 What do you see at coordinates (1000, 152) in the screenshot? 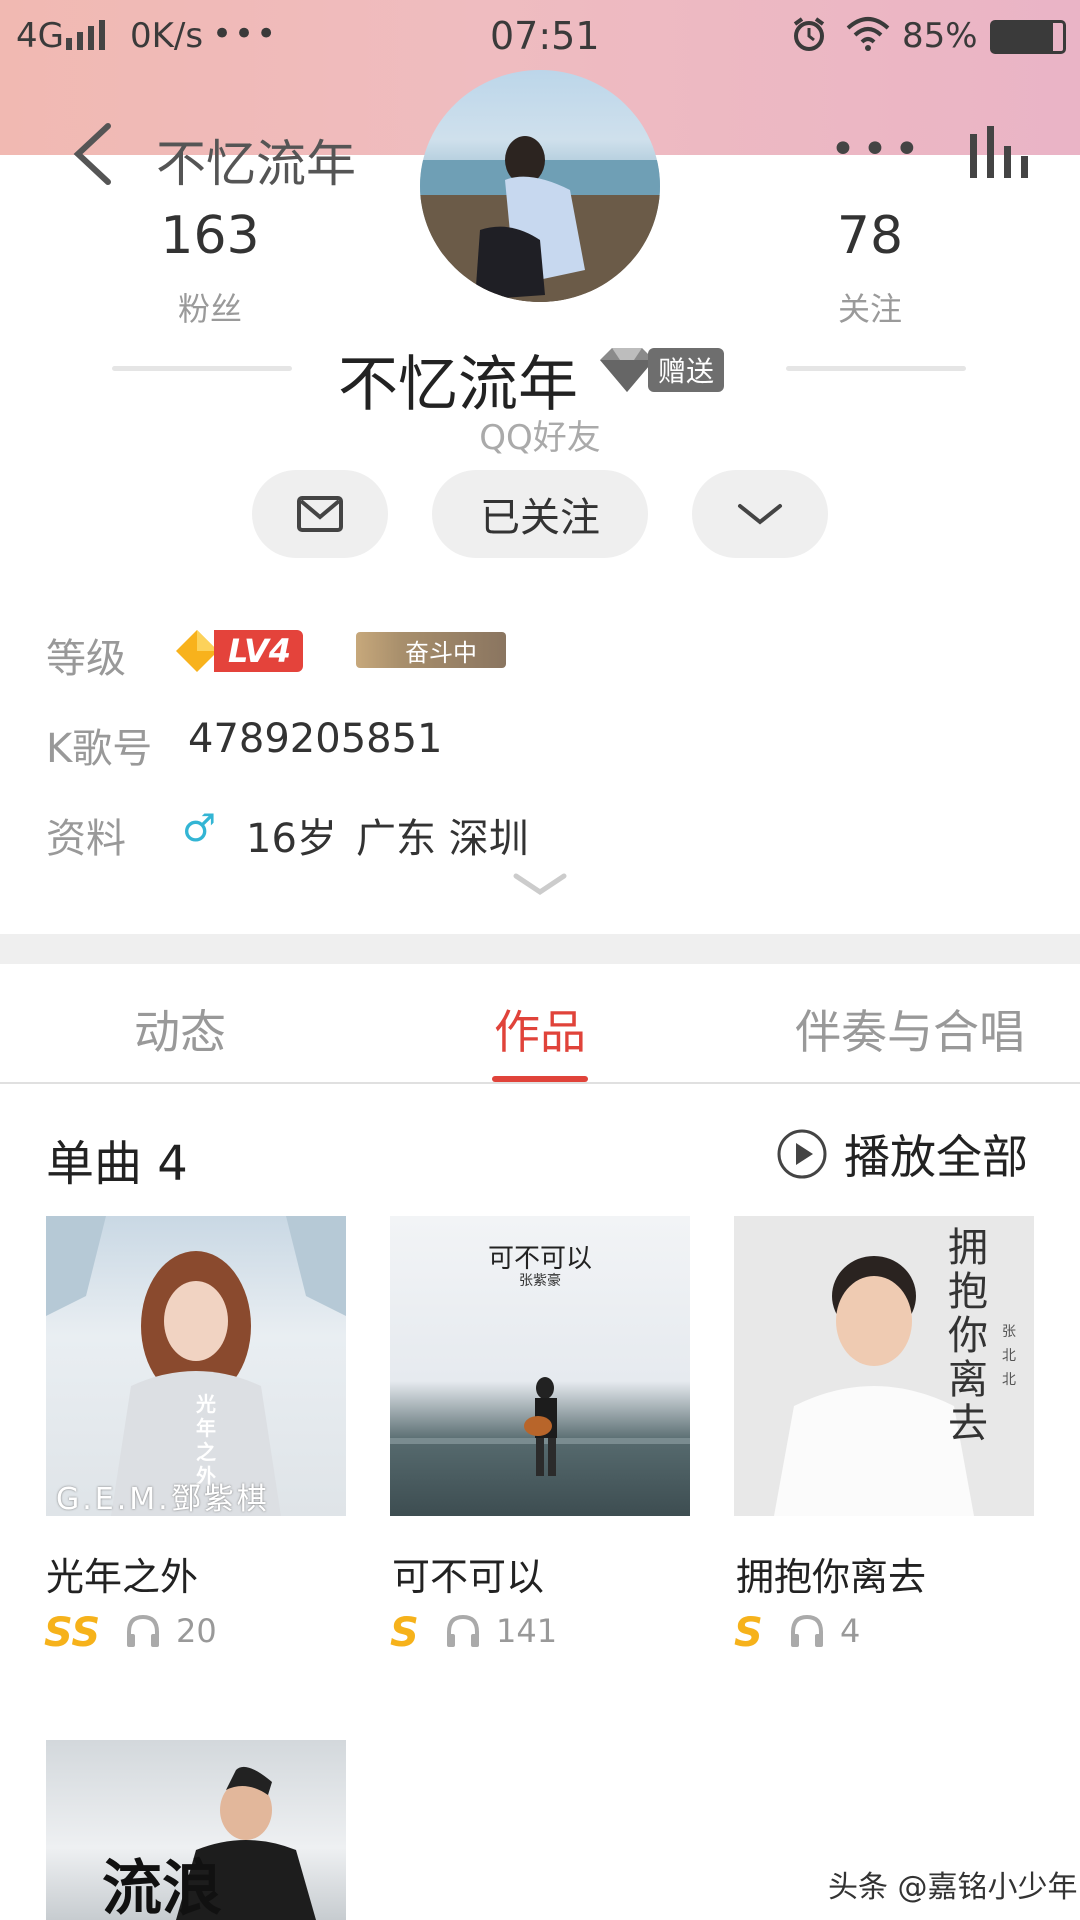
I see `equalizer-icon` at bounding box center [1000, 152].